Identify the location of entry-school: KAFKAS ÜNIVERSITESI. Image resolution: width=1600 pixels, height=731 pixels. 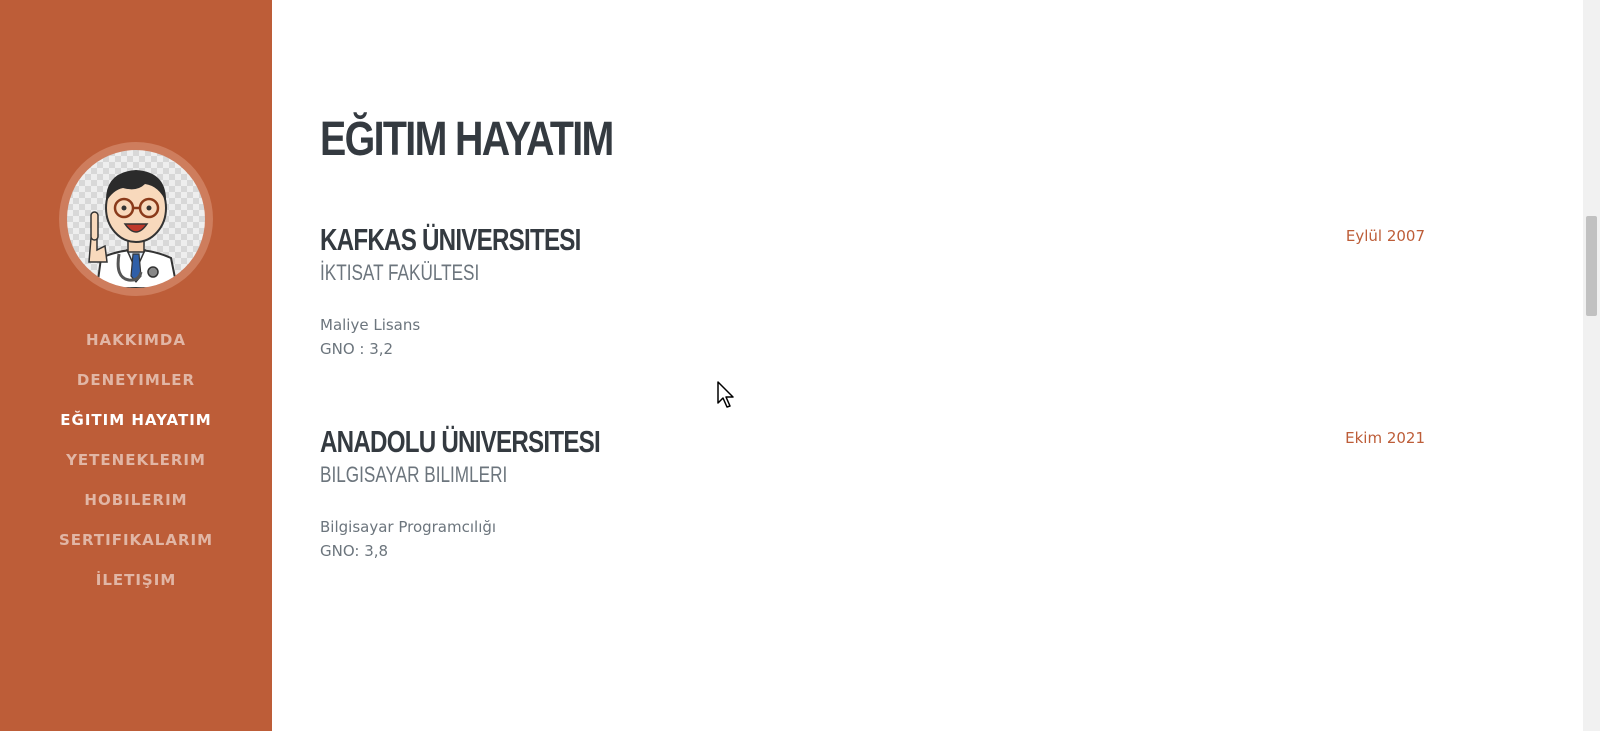
(450, 239).